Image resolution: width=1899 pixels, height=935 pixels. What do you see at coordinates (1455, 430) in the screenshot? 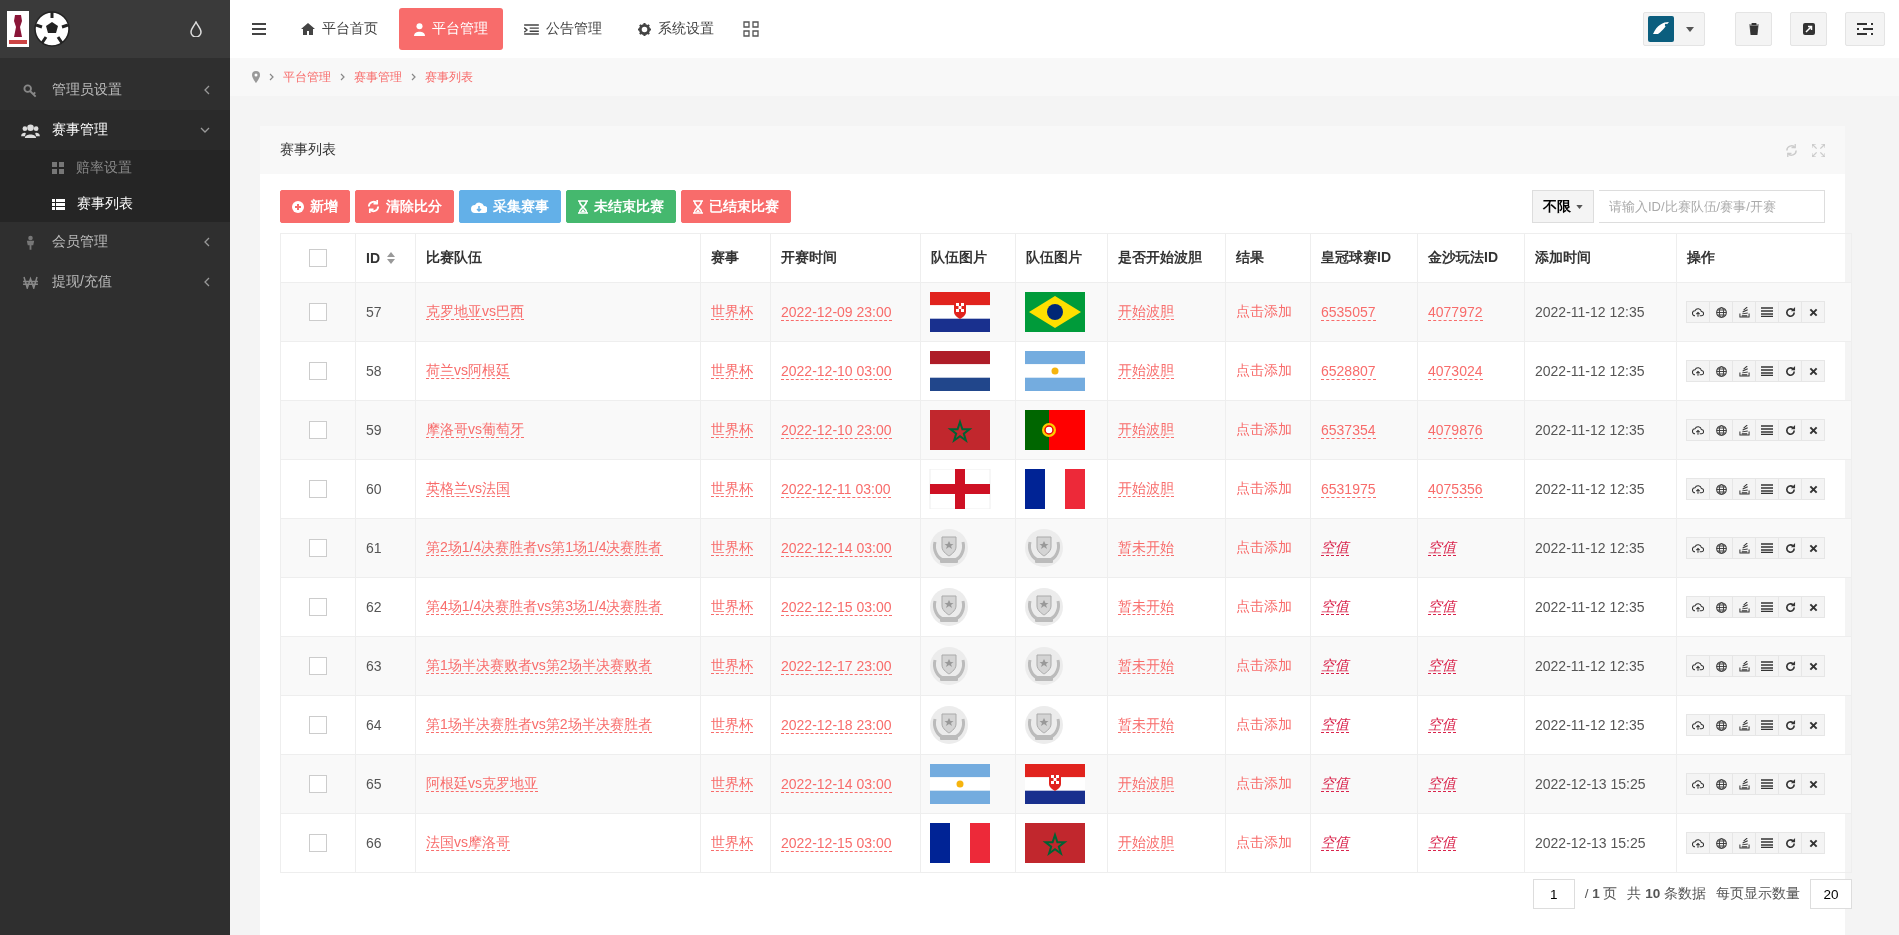
I see `jinsha-id-link: 4079876` at bounding box center [1455, 430].